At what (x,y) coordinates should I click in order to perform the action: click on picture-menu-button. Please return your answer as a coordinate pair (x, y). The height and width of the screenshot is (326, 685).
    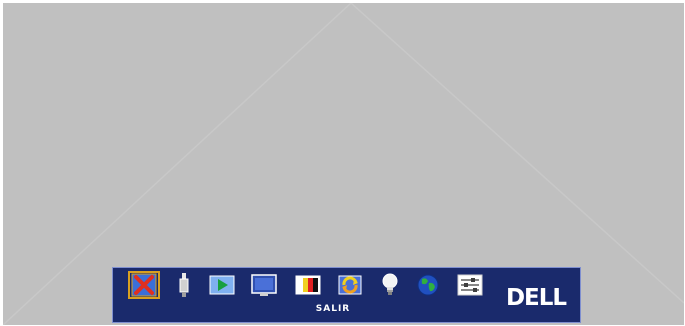
    Looking at the image, I should click on (308, 285).